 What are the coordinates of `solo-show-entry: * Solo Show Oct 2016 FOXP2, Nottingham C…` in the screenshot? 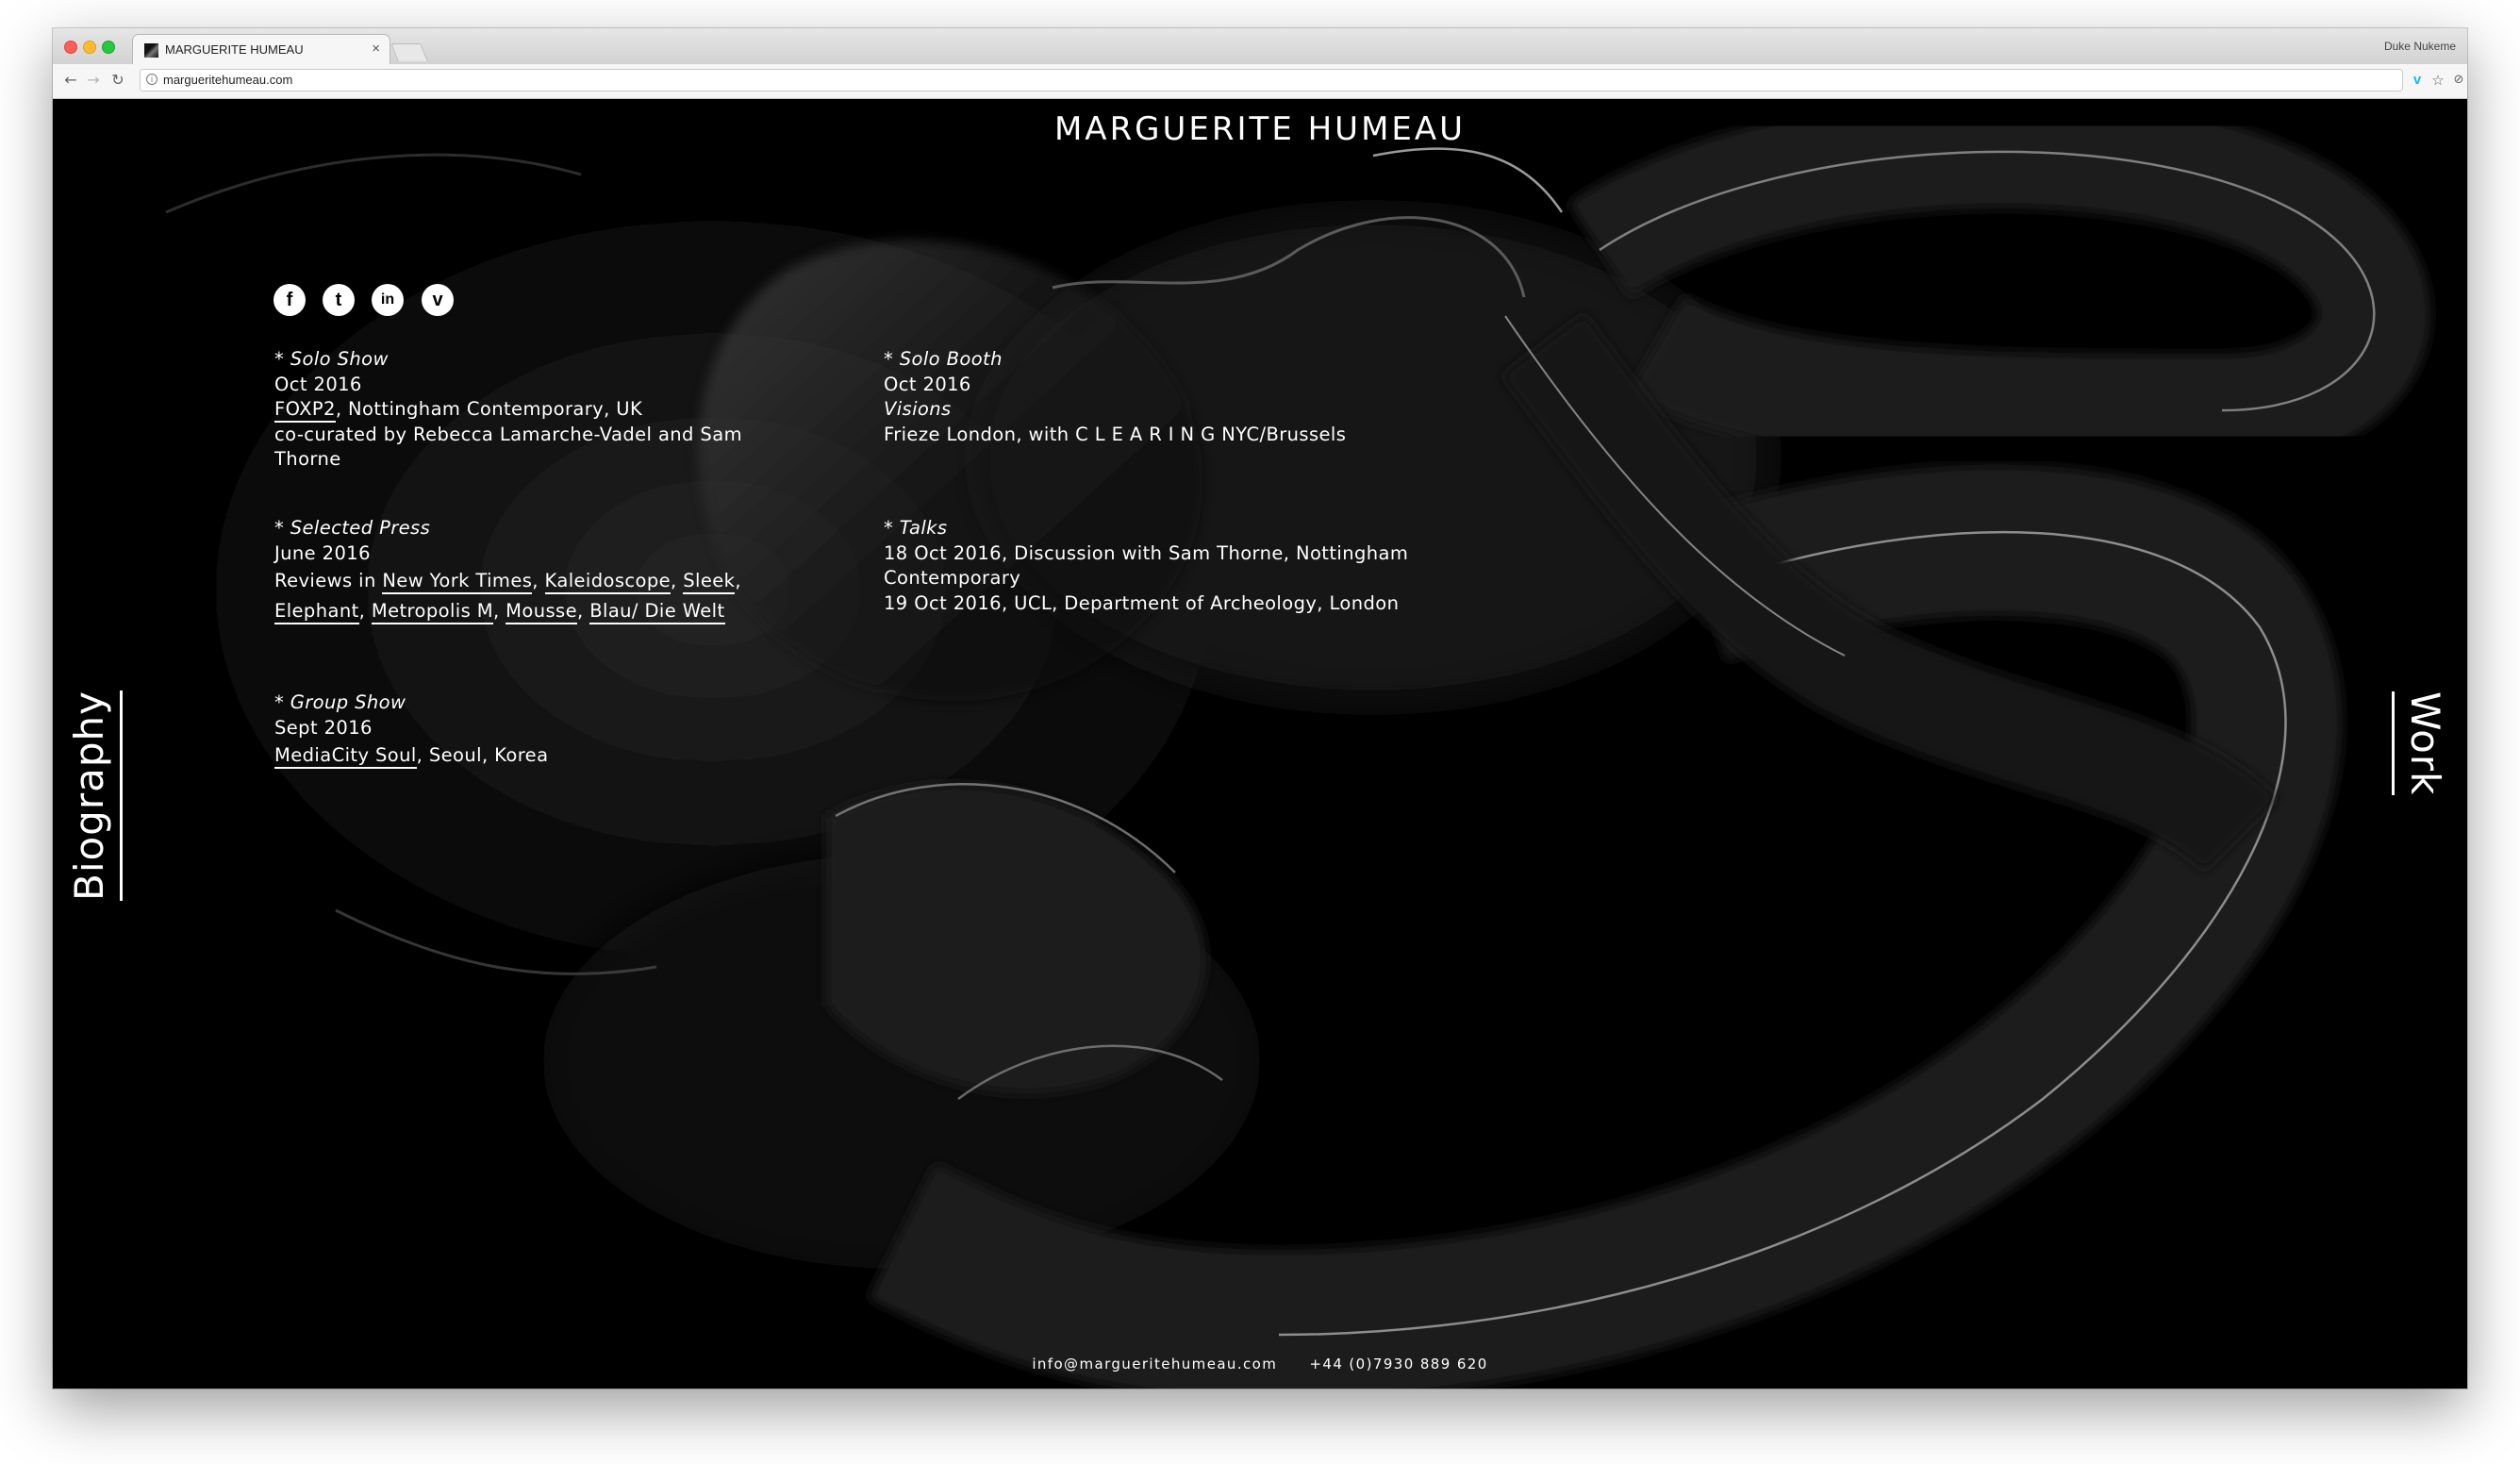 It's located at (519, 410).